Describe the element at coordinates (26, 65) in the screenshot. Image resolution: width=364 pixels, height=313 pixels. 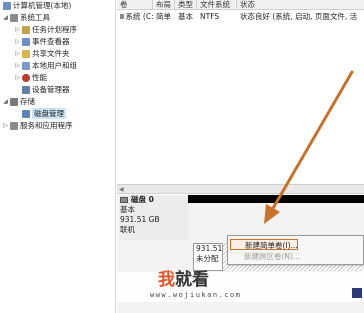
I see `users-icon` at that location.